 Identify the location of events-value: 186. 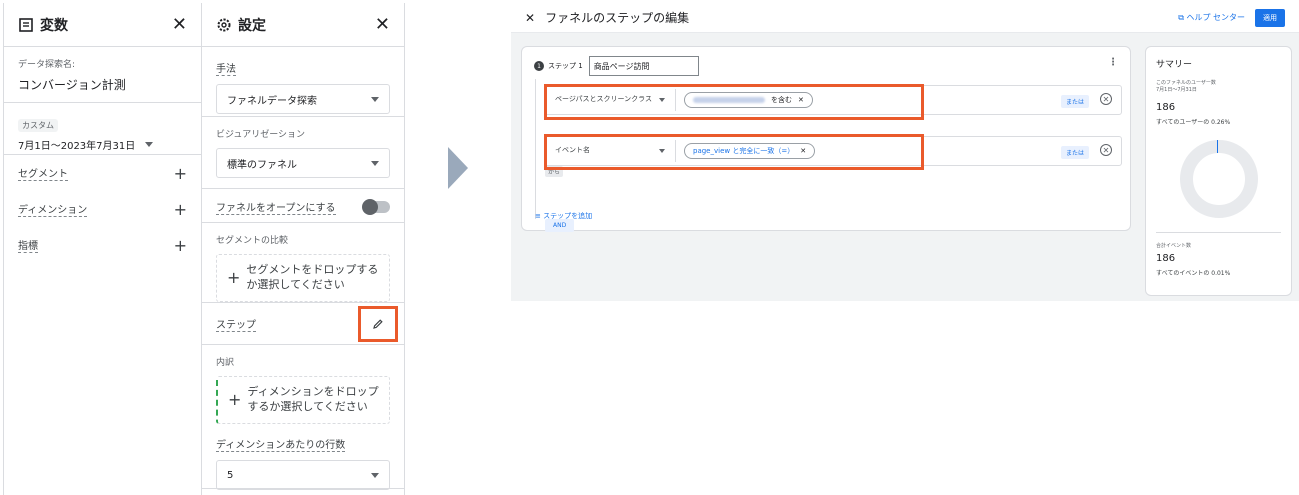
(1166, 259).